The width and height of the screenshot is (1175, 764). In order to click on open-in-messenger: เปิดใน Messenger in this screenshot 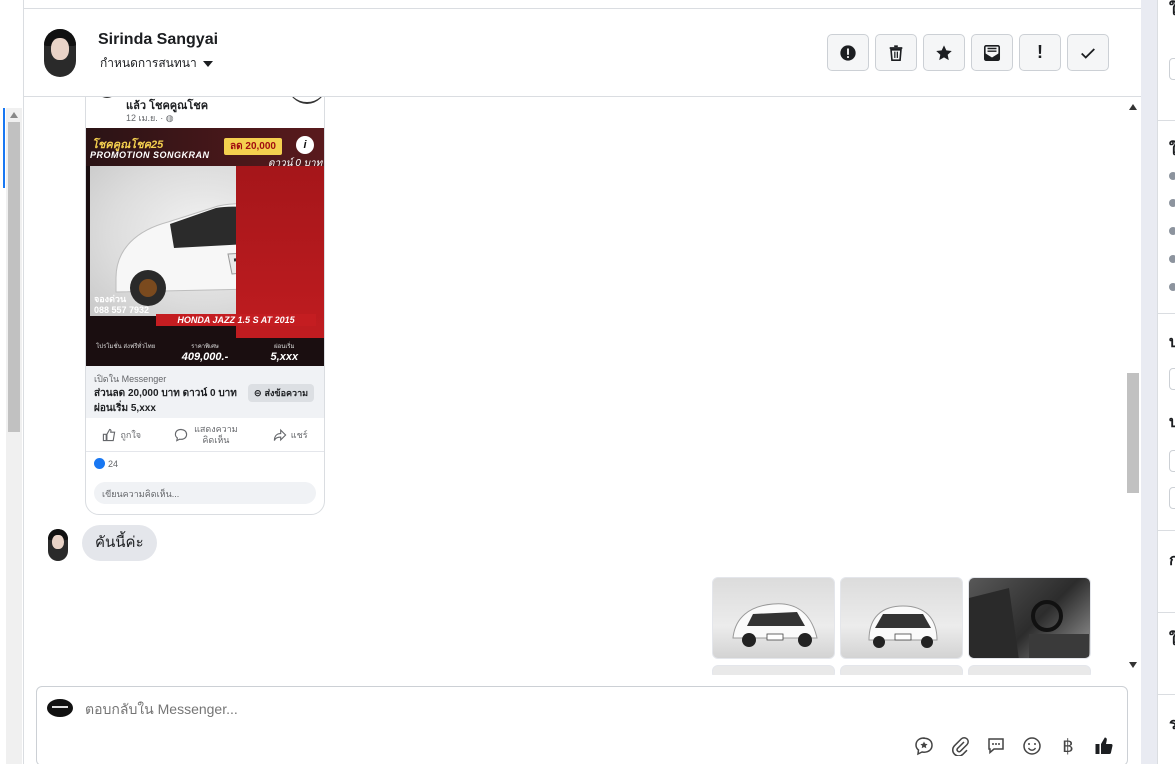, I will do `click(130, 379)`.